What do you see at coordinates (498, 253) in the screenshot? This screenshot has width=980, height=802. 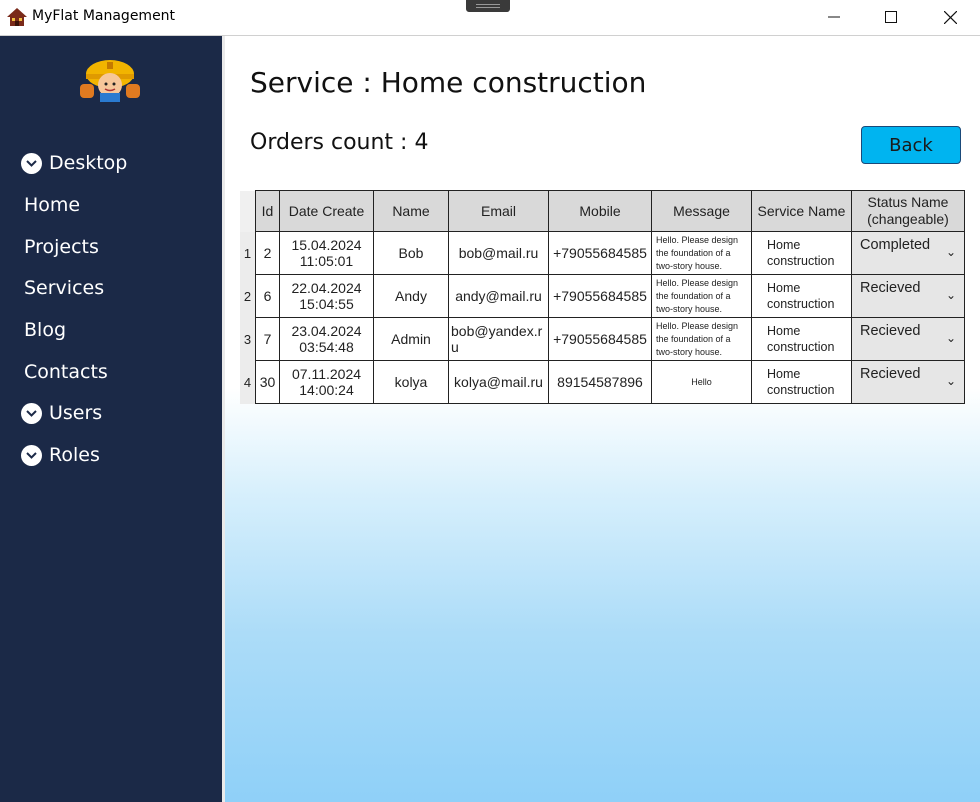 I see `cell-email: bob@mail.ru` at bounding box center [498, 253].